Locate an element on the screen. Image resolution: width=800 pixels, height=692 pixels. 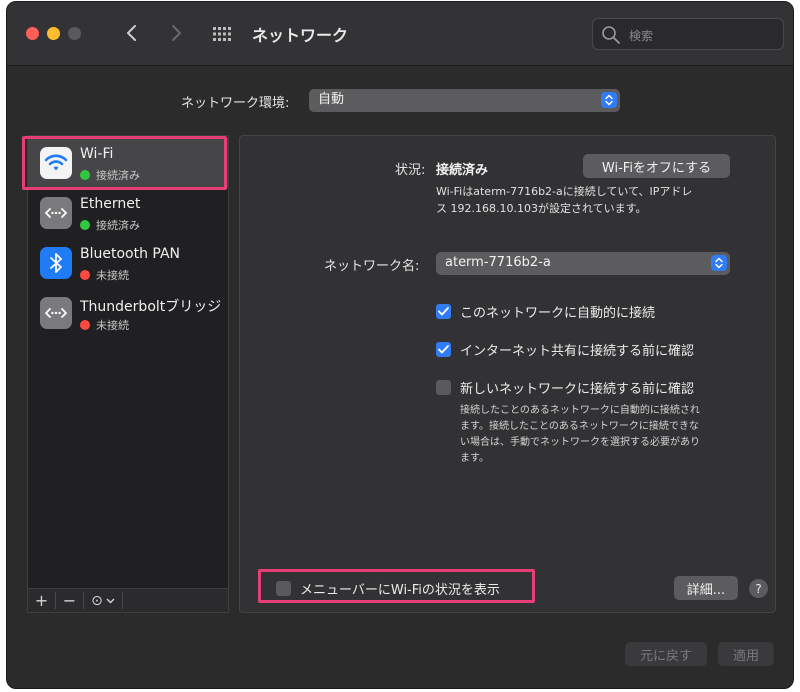
service-name: Thunderboltブリッジ is located at coordinates (151, 307).